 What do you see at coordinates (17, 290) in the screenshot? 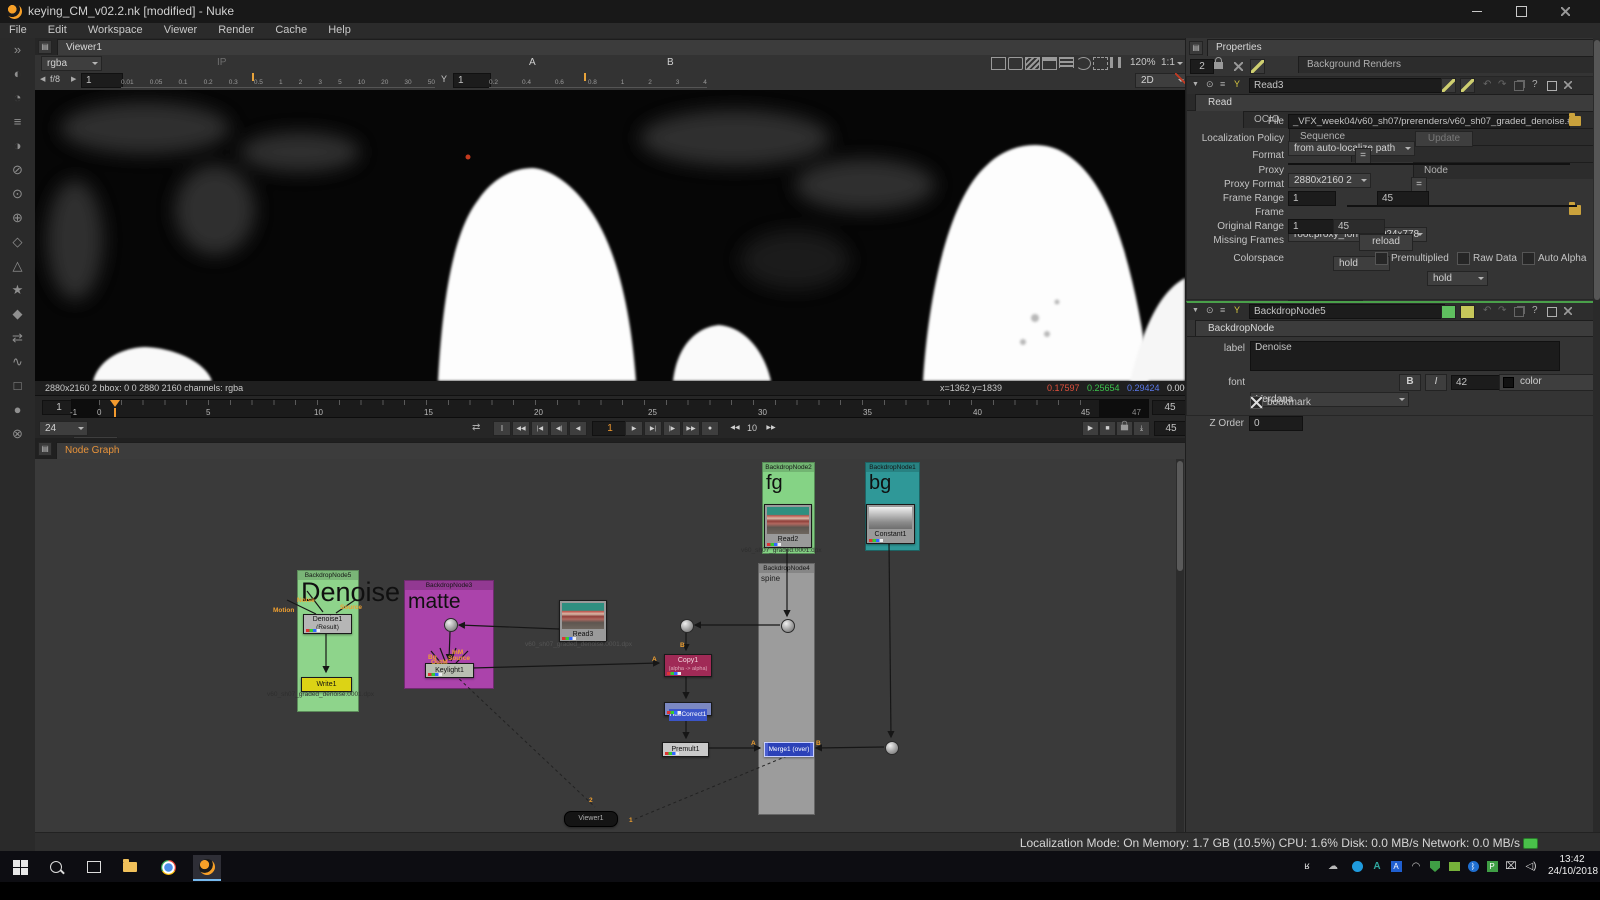
I see `toolbar-particles-icon: ★` at bounding box center [17, 290].